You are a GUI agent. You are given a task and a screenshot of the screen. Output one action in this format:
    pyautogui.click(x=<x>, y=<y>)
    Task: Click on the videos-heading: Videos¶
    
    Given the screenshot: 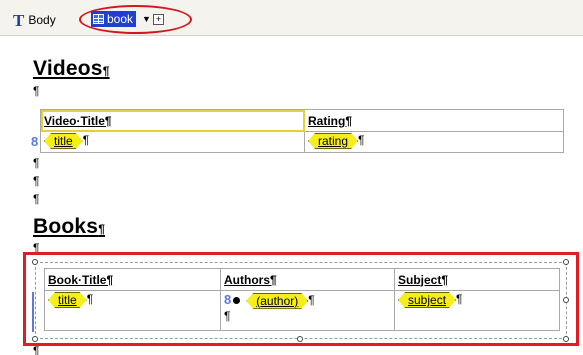 What is the action you would take?
    pyautogui.click(x=71, y=69)
    